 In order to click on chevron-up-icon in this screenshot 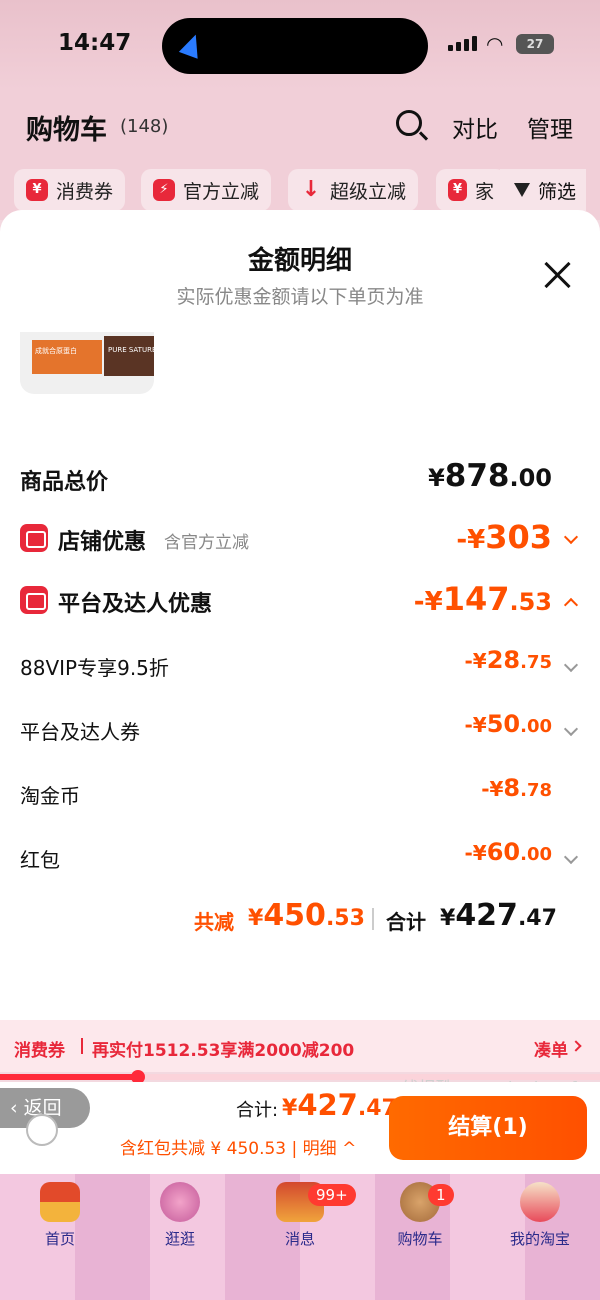, I will do `click(571, 605)`.